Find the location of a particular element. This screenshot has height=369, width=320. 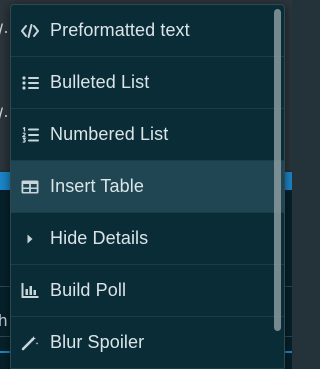

menu-item-label: Numbered List is located at coordinates (109, 134).